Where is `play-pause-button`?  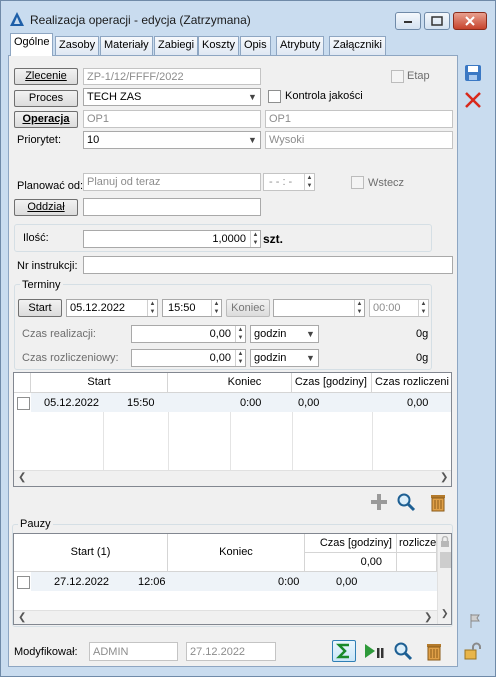
play-pause-button is located at coordinates (374, 651).